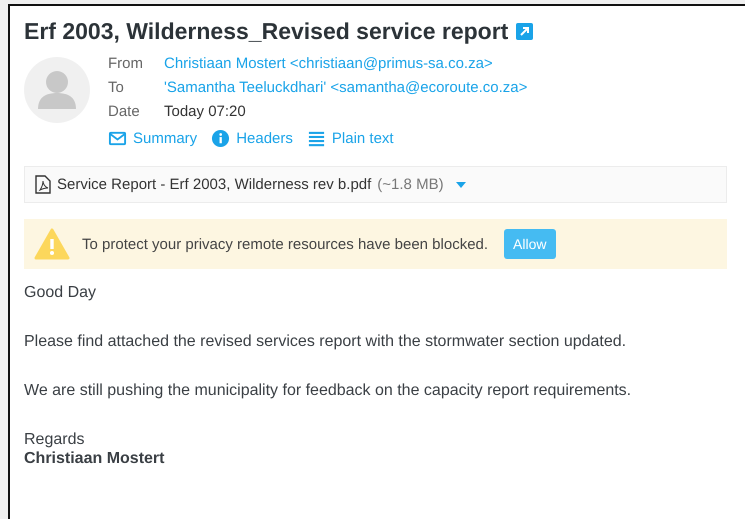 Image resolution: width=745 pixels, height=519 pixels. I want to click on warning-icon, so click(52, 244).